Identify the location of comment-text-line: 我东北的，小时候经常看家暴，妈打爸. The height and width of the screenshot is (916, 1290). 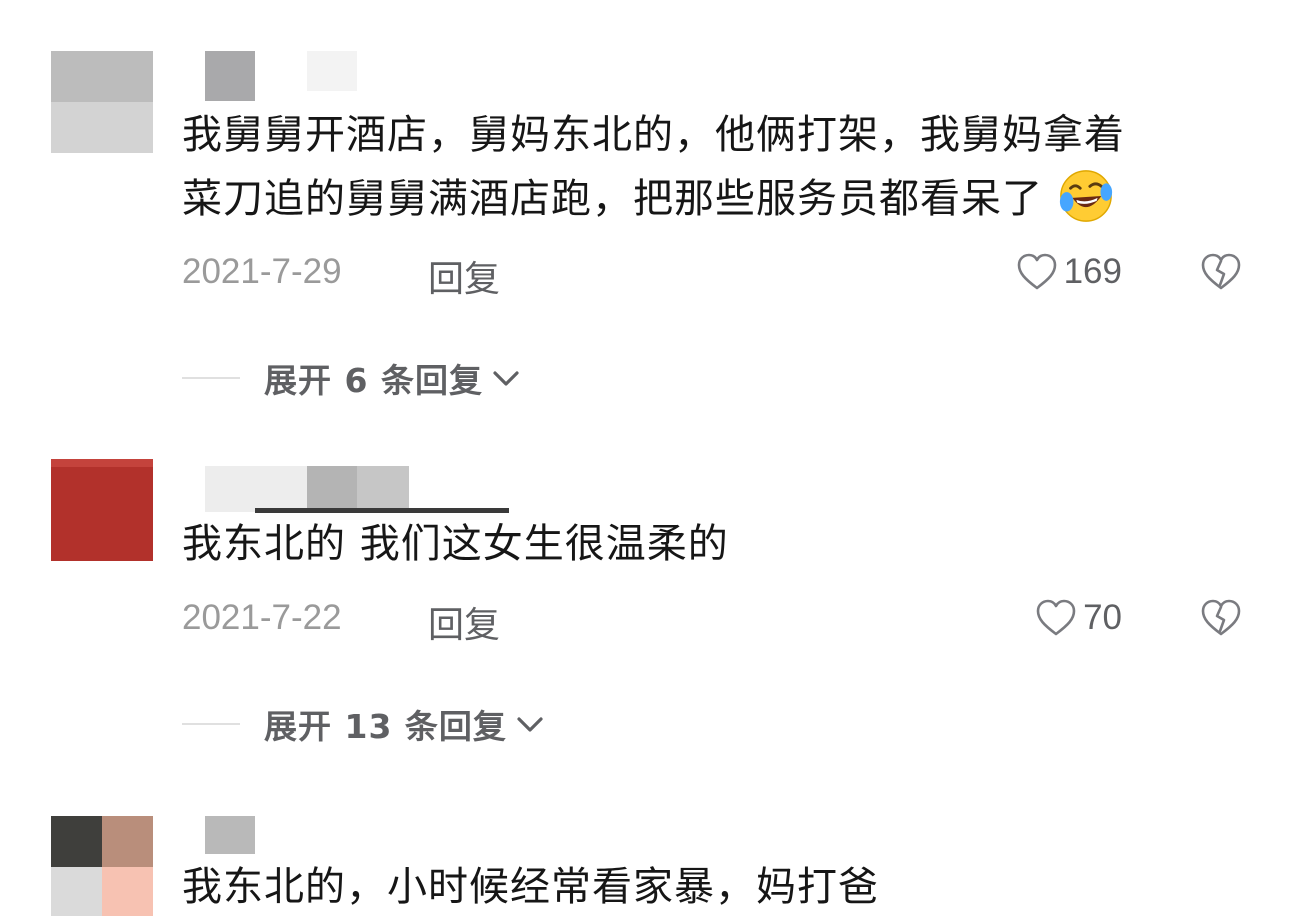
(530, 887).